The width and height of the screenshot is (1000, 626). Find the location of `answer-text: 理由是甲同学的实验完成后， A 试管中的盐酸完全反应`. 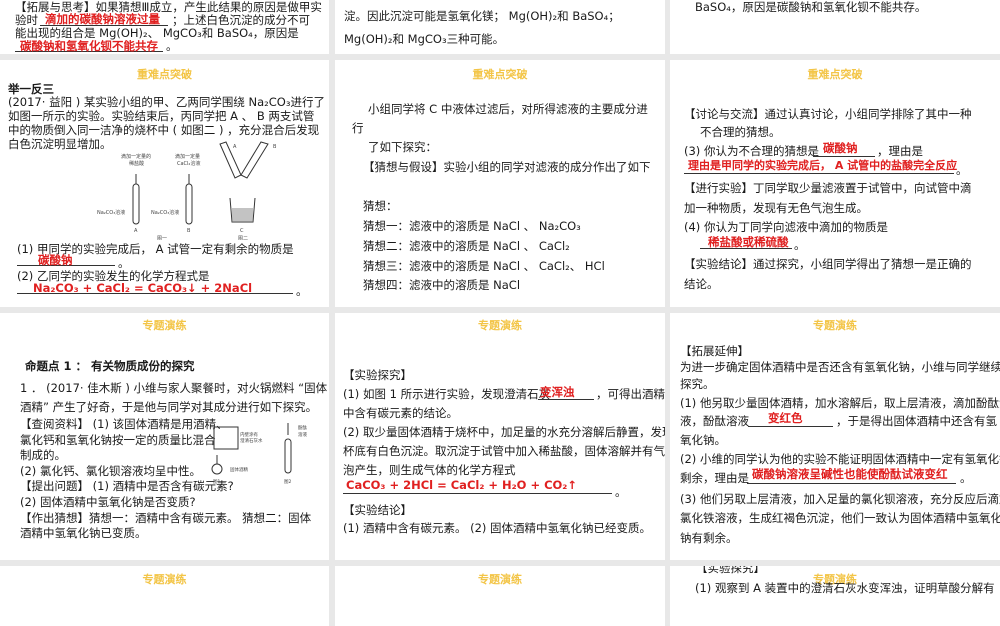

answer-text: 理由是甲同学的实验完成后， A 试管中的盐酸完全反应 is located at coordinates (823, 165).